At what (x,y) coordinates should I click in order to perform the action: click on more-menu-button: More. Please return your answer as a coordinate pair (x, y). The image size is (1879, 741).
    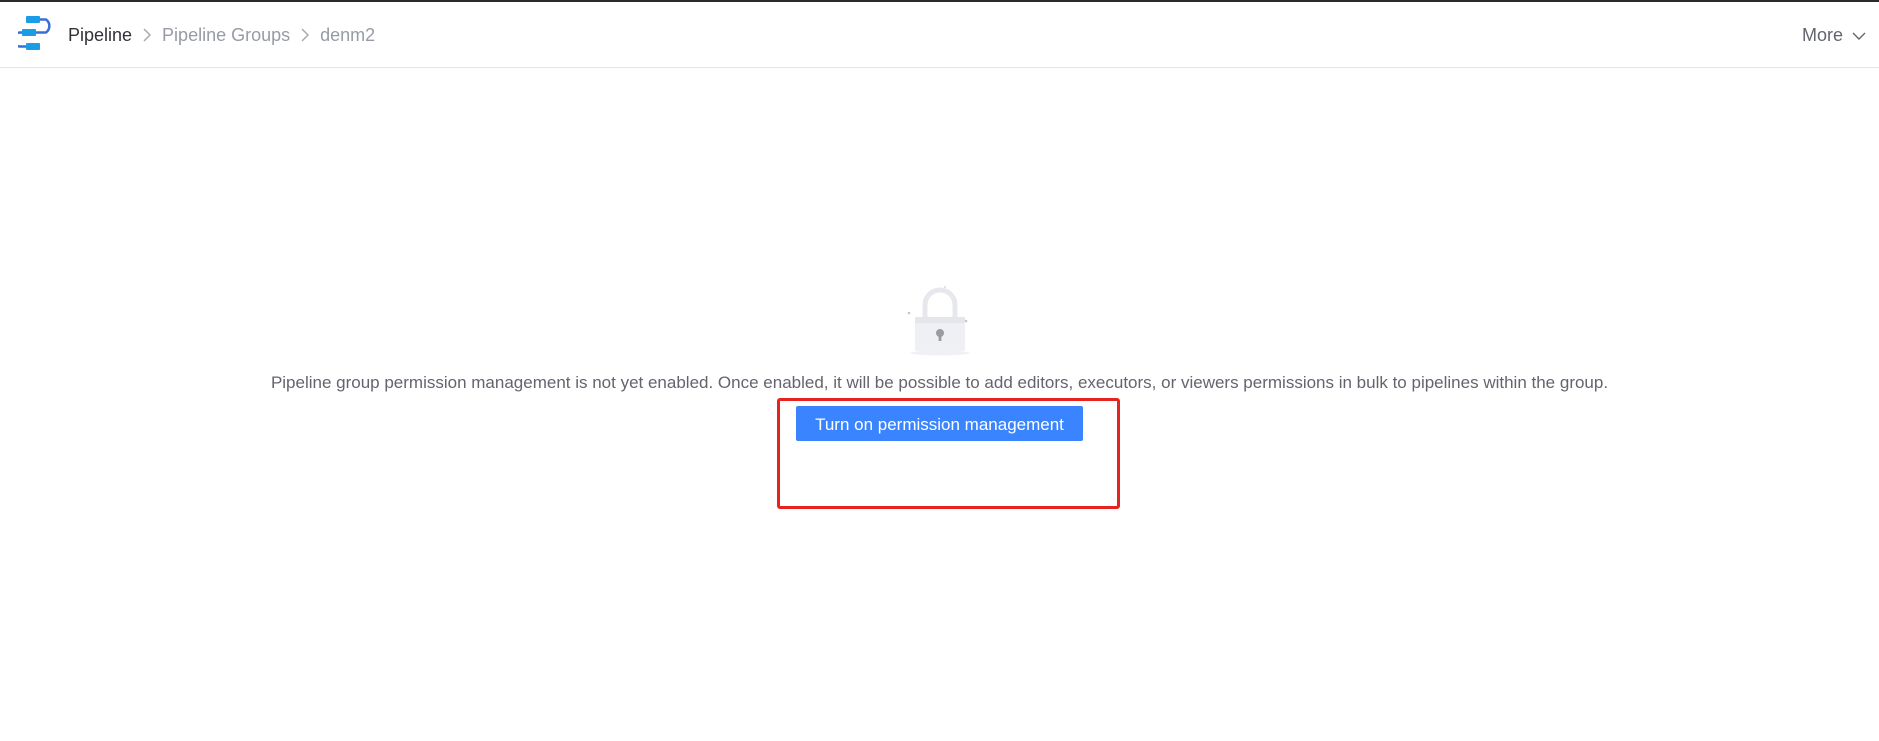
    Looking at the image, I should click on (1834, 35).